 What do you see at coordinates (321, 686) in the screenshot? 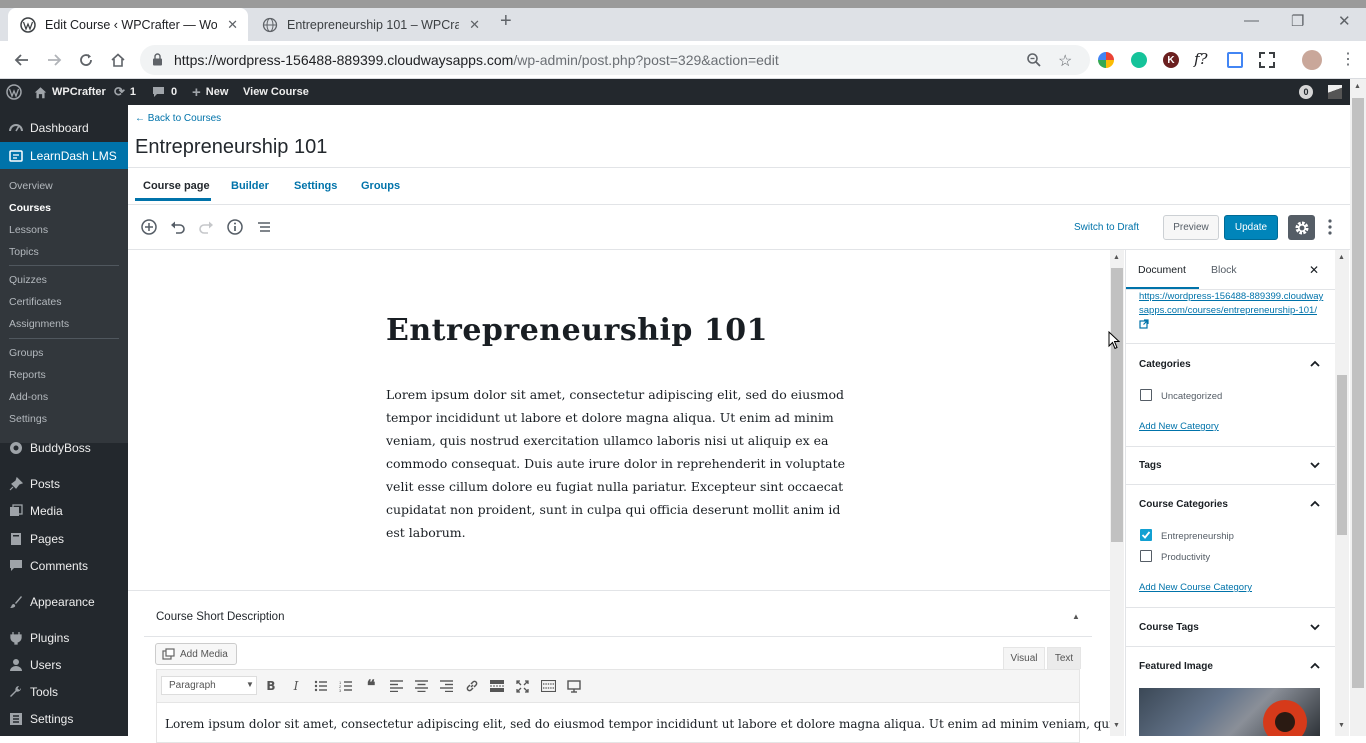
I see `bullet-list-icon` at bounding box center [321, 686].